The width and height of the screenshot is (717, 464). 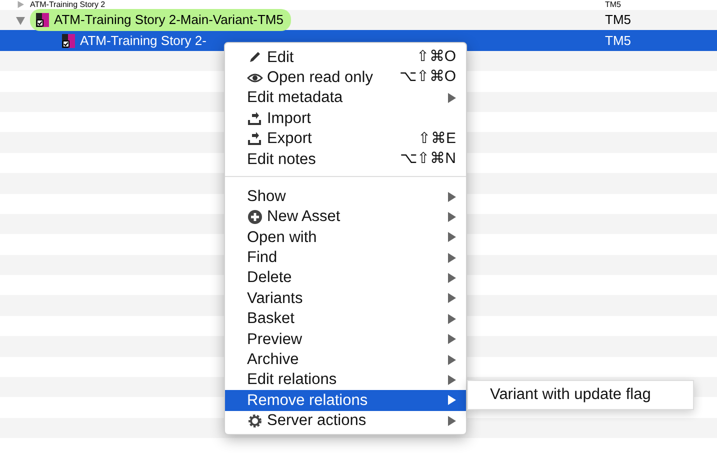 What do you see at coordinates (358, 20) in the screenshot?
I see `tree-row: ATM-Training Story 2-Main-Variant-TM5 TM5` at bounding box center [358, 20].